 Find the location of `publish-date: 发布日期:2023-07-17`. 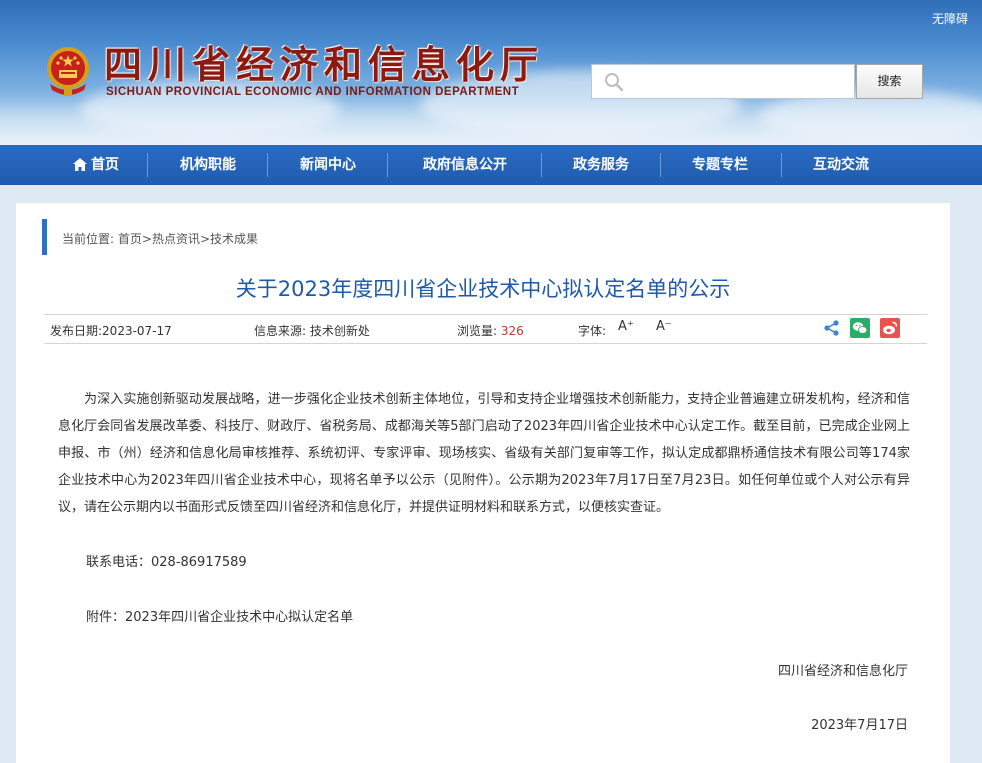

publish-date: 发布日期:2023-07-17 is located at coordinates (111, 331).